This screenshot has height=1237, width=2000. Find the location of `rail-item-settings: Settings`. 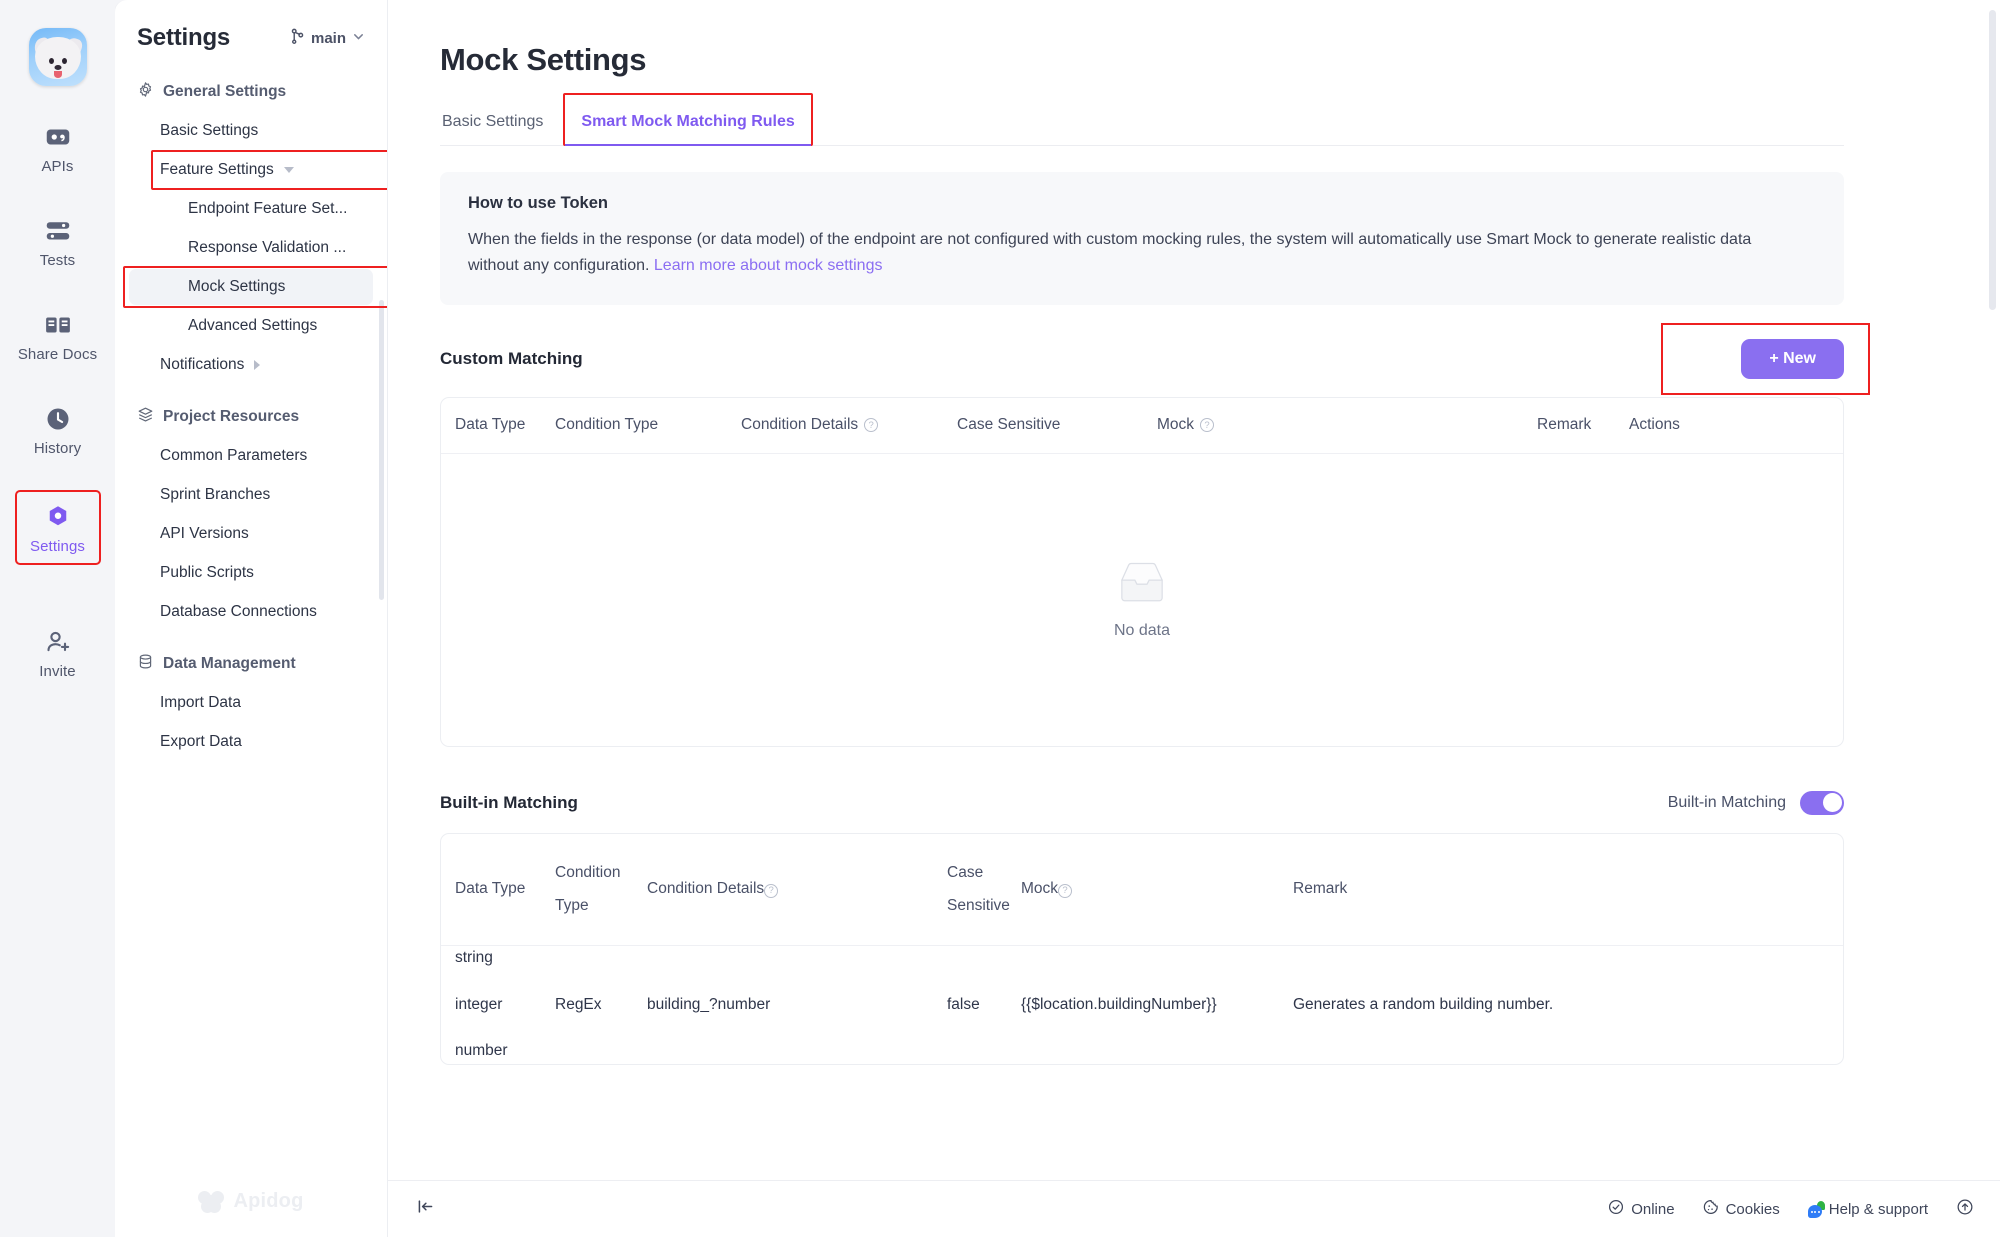

rail-item-settings: Settings is located at coordinates (57, 527).